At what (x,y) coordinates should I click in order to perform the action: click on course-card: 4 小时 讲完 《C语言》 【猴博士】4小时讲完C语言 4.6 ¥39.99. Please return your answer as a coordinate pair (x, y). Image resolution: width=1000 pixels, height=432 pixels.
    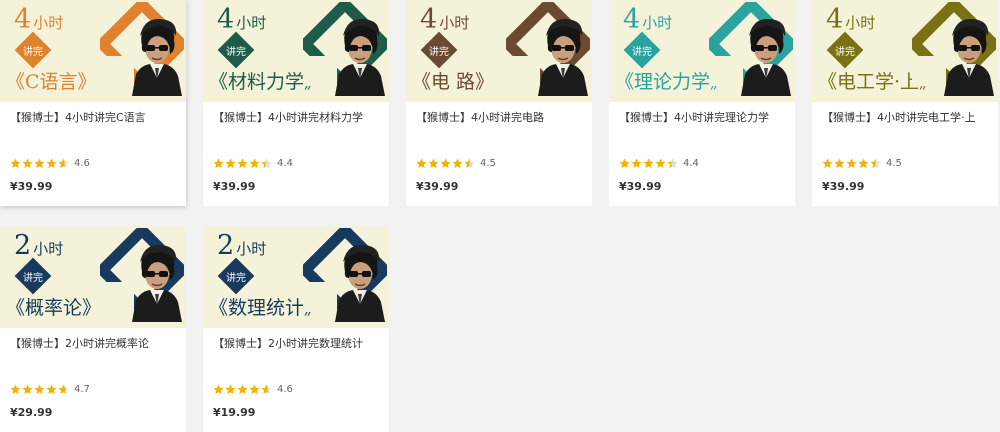
    Looking at the image, I should click on (93, 103).